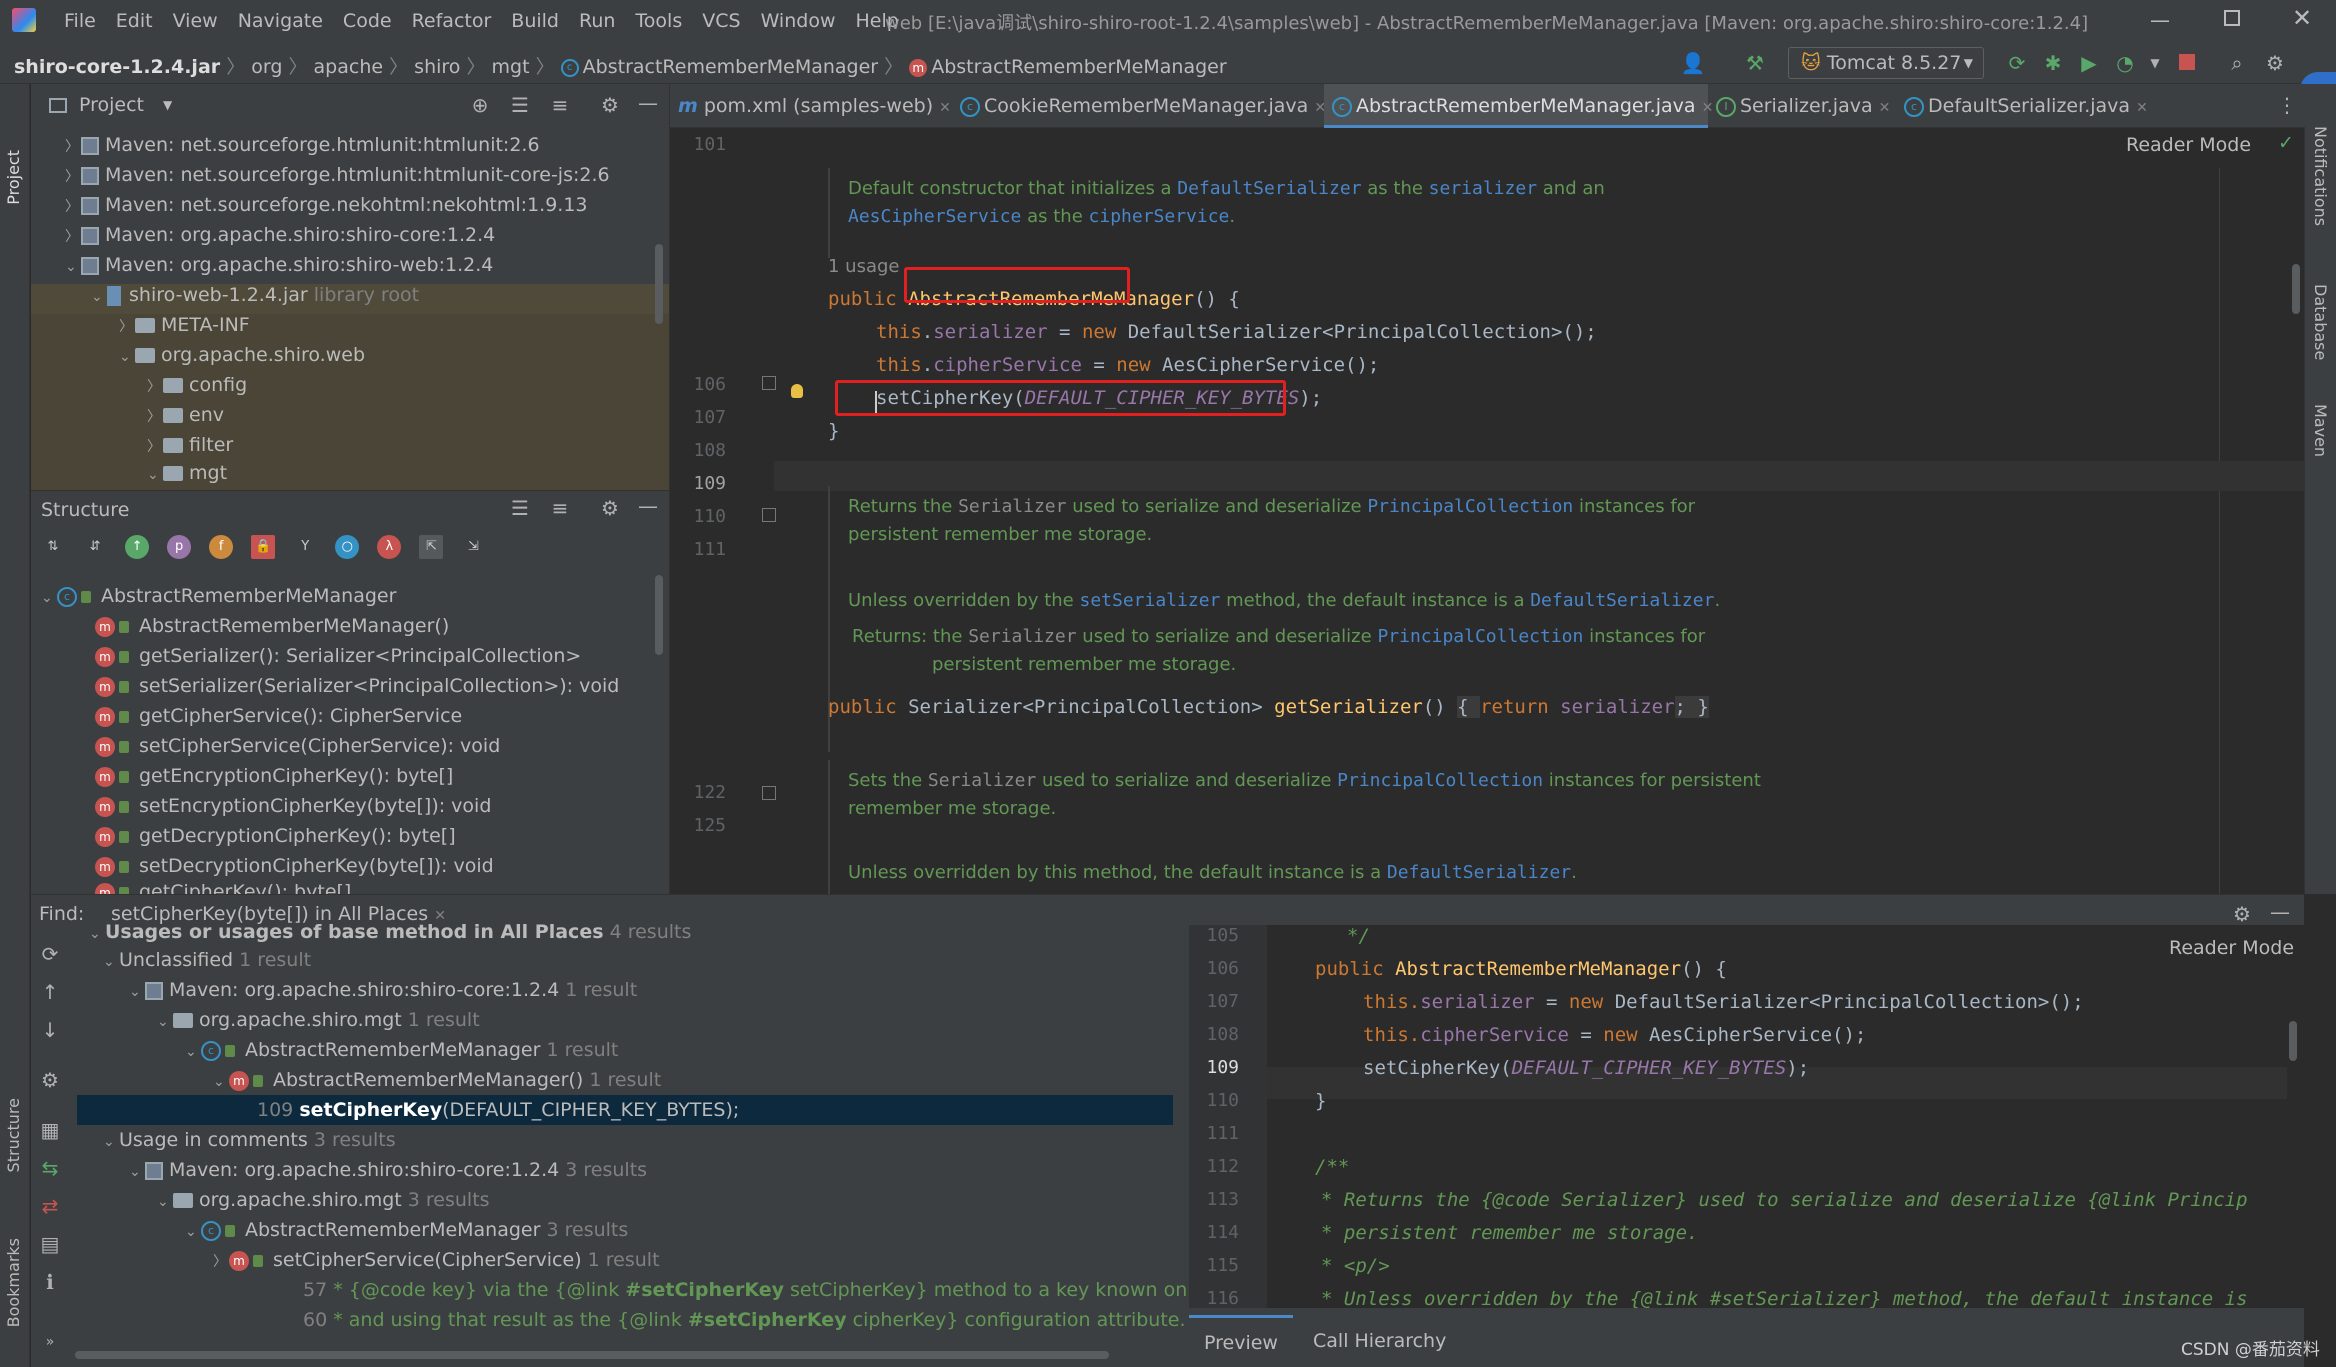  What do you see at coordinates (185, 415) in the screenshot?
I see `tree-item: 〉 env` at bounding box center [185, 415].